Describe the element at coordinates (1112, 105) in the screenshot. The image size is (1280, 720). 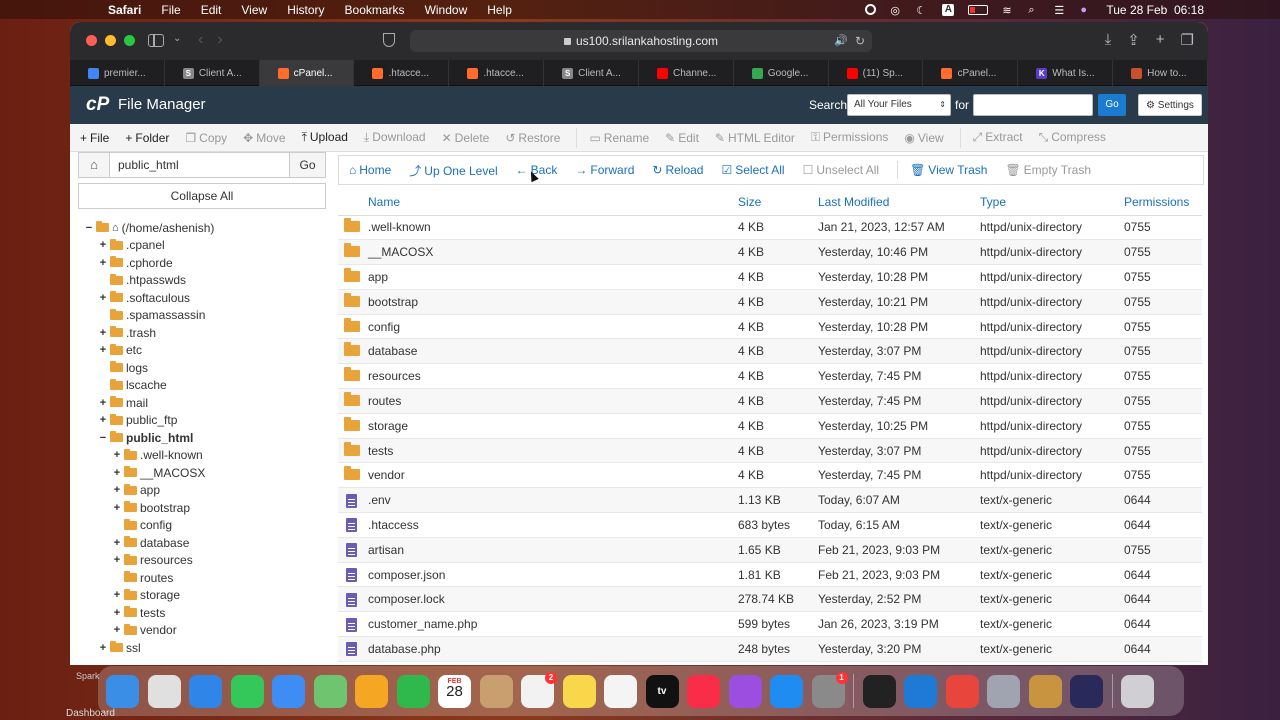
I see `search-go-button: Go` at that location.